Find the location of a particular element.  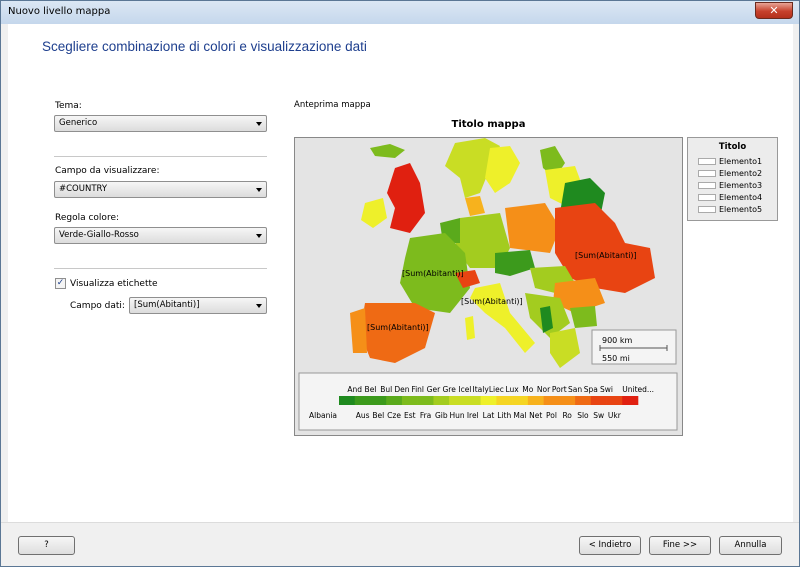

country-shape is located at coordinates (358, 330).